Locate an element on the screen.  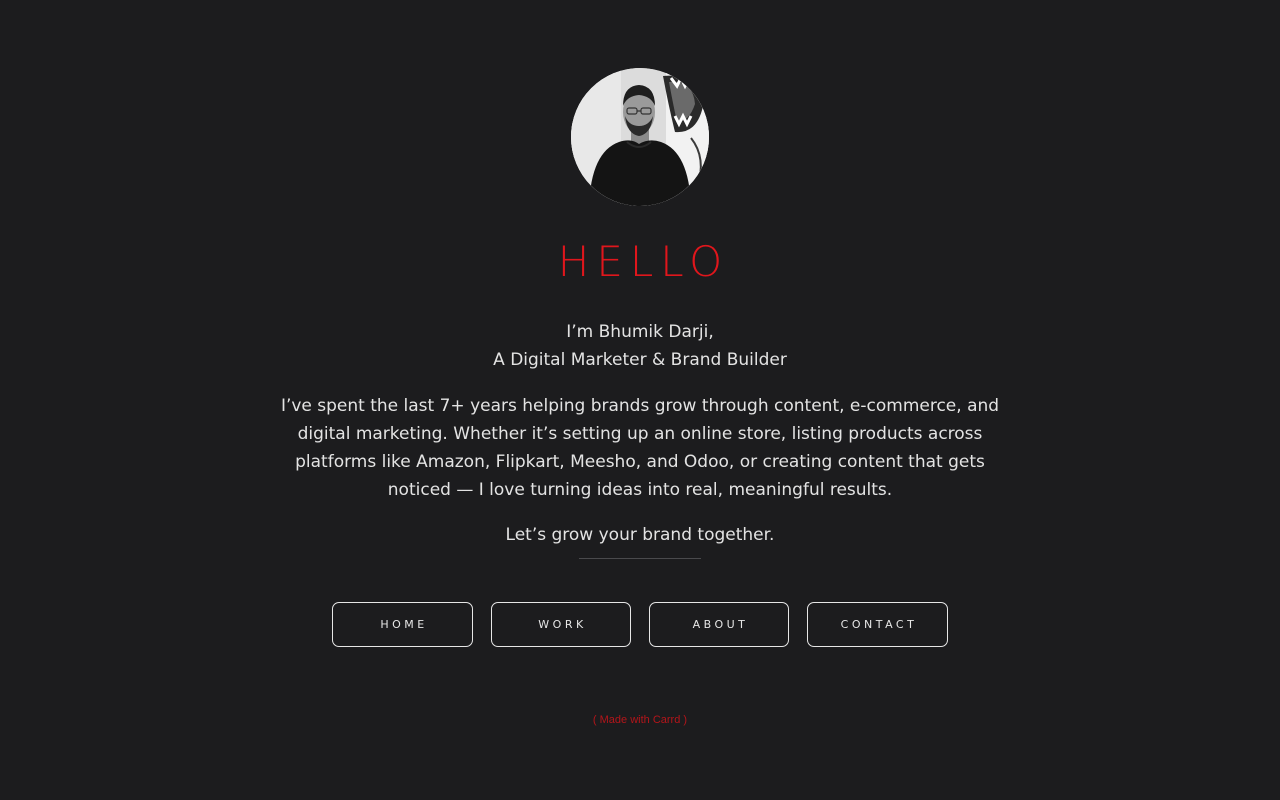
nav-buttons: HOME WORK ABOUT CONTACT is located at coordinates (640, 624).